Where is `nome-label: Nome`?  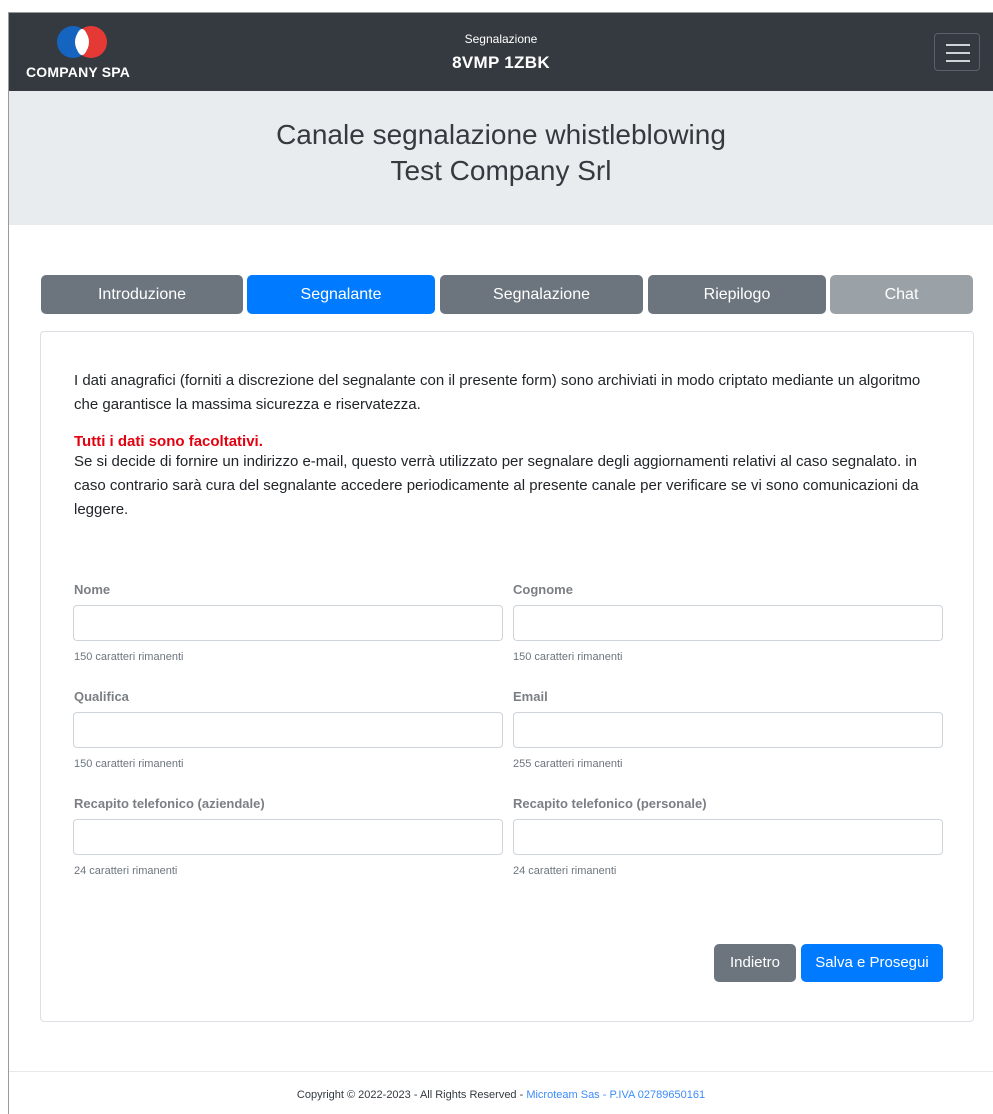
nome-label: Nome is located at coordinates (92, 589).